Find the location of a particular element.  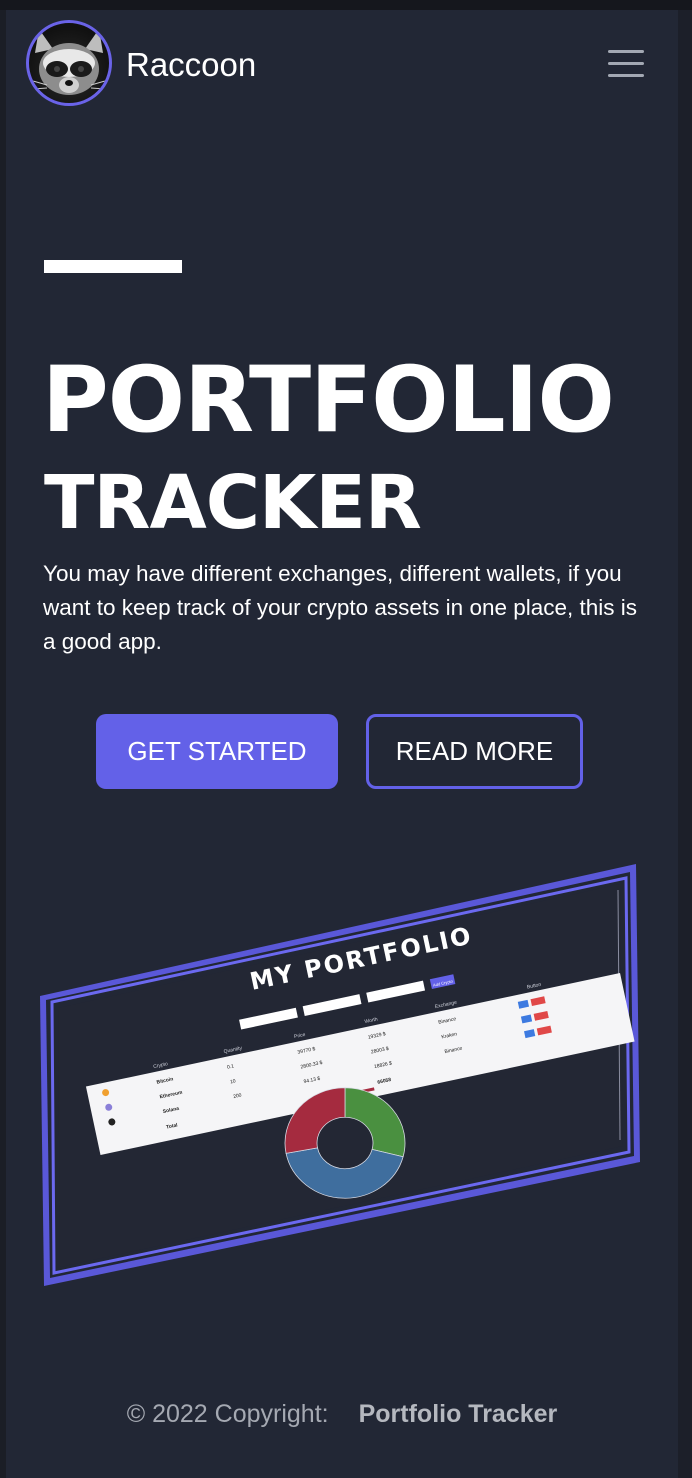

get-started-button: GET STARTED is located at coordinates (217, 751).